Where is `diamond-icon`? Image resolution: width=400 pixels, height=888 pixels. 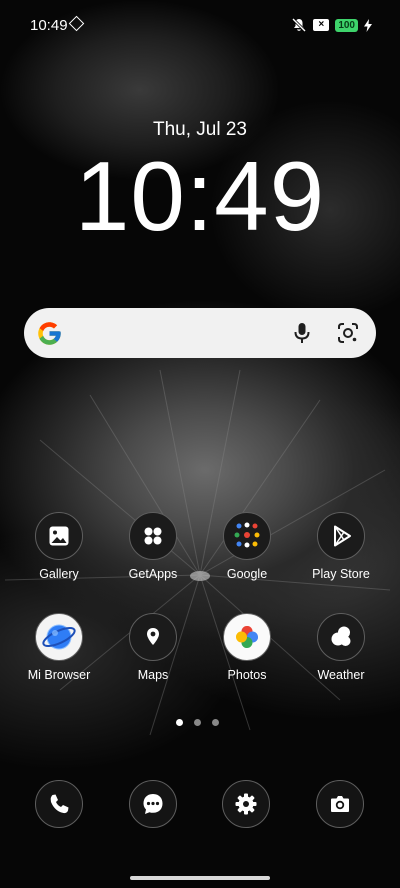 diamond-icon is located at coordinates (76, 23).